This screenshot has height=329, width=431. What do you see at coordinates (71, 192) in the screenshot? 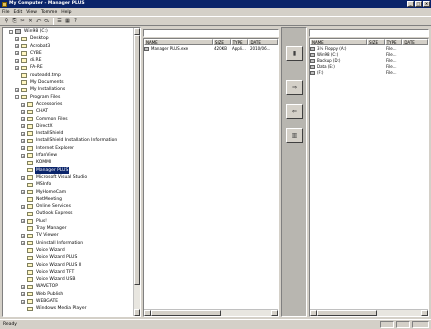
I see `tree-item: + MyHomeCam` at bounding box center [71, 192].